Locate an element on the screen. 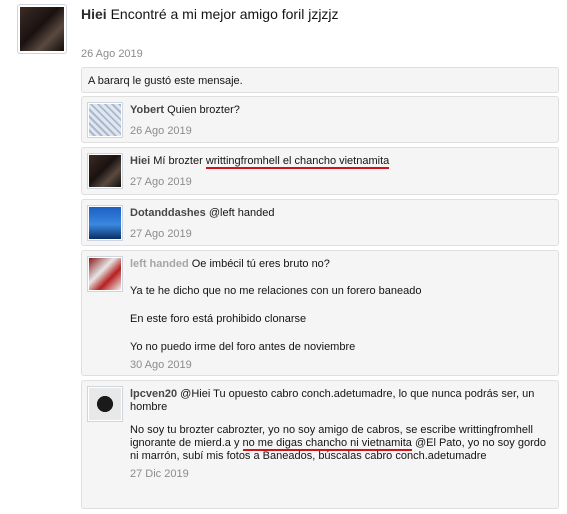  main-post-text: Encontré a mi mejor amigo foril jzjzjz is located at coordinates (224, 14).